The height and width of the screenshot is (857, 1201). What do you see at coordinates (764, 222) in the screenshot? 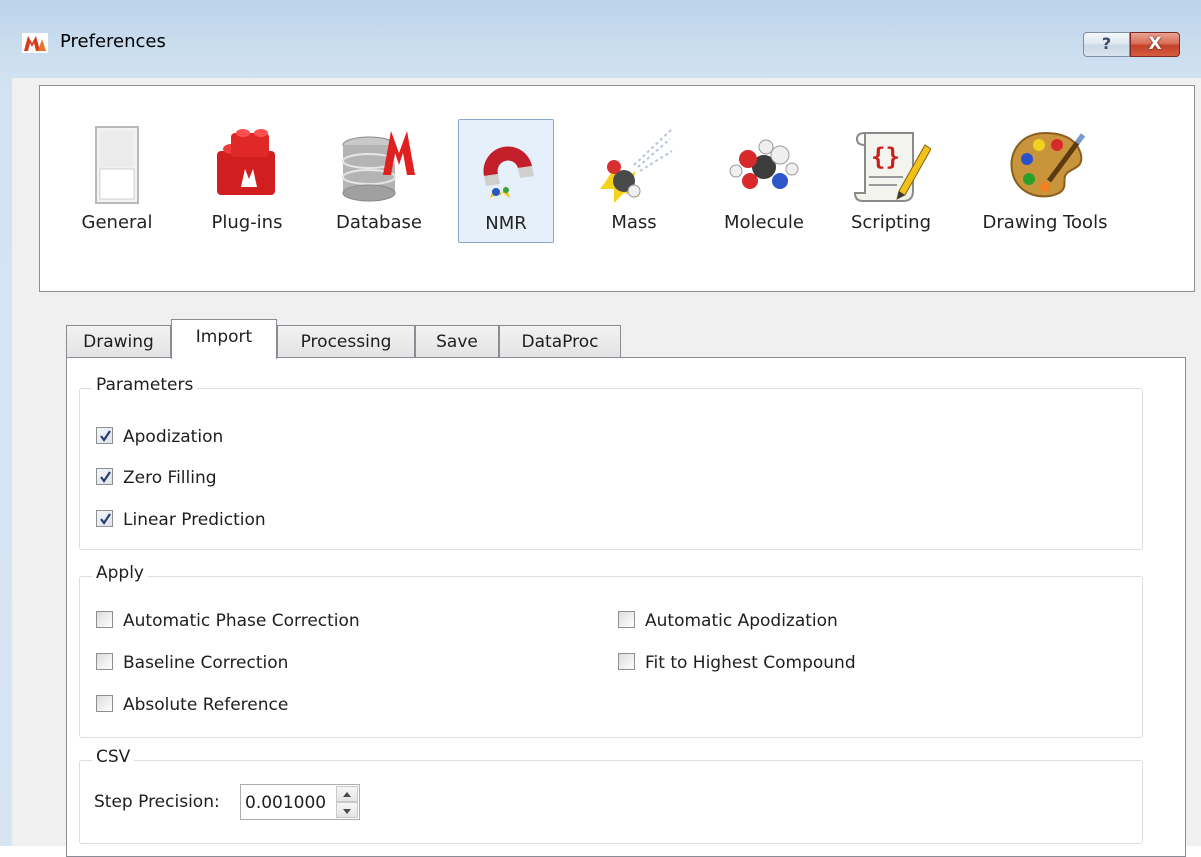
I see `category-label: Molecule` at bounding box center [764, 222].